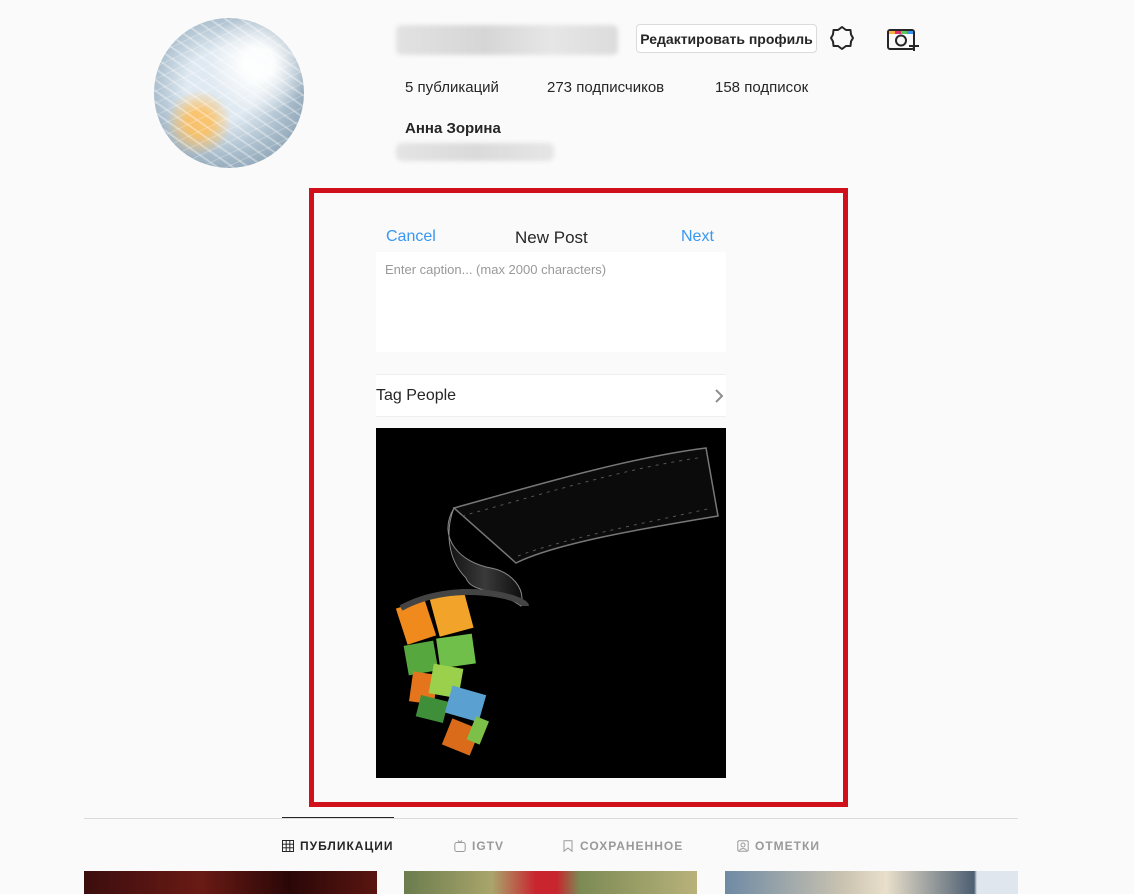 This screenshot has height=894, width=1134. Describe the element at coordinates (338, 817) in the screenshot. I see `active-tab-indicator` at that location.